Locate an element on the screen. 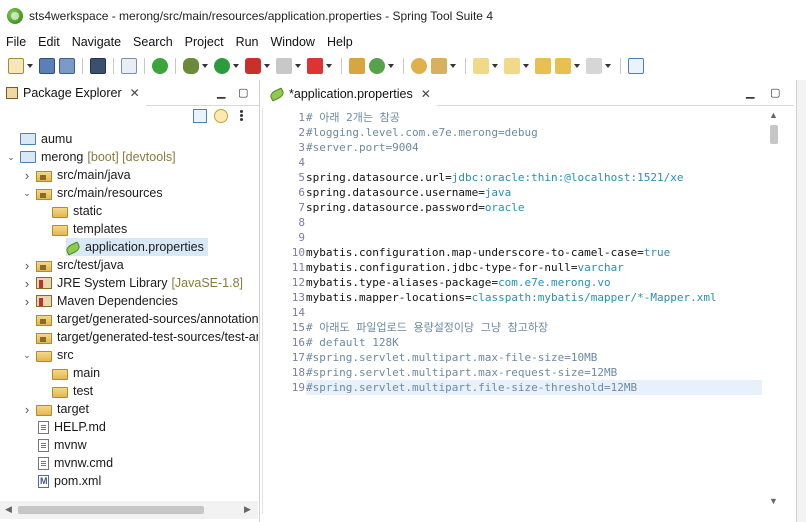  tree-item: › src/main/java is located at coordinates (65, 175).